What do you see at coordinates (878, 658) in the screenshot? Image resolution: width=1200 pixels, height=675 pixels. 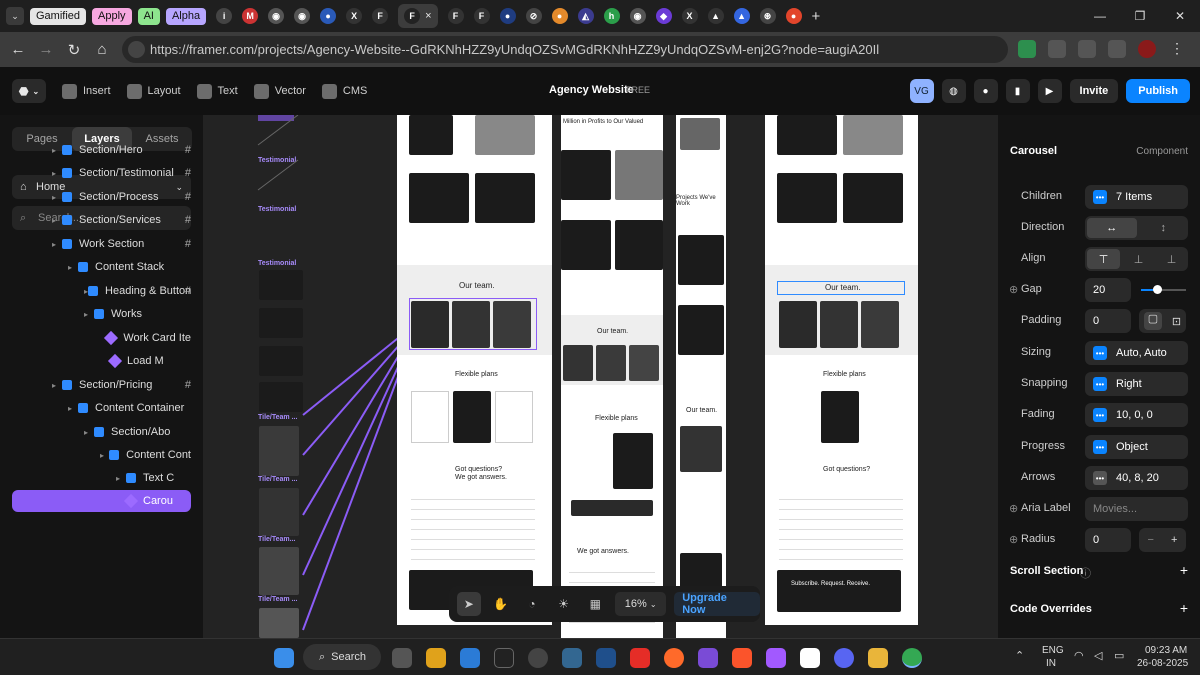 I see `file-explorer-icon` at bounding box center [878, 658].